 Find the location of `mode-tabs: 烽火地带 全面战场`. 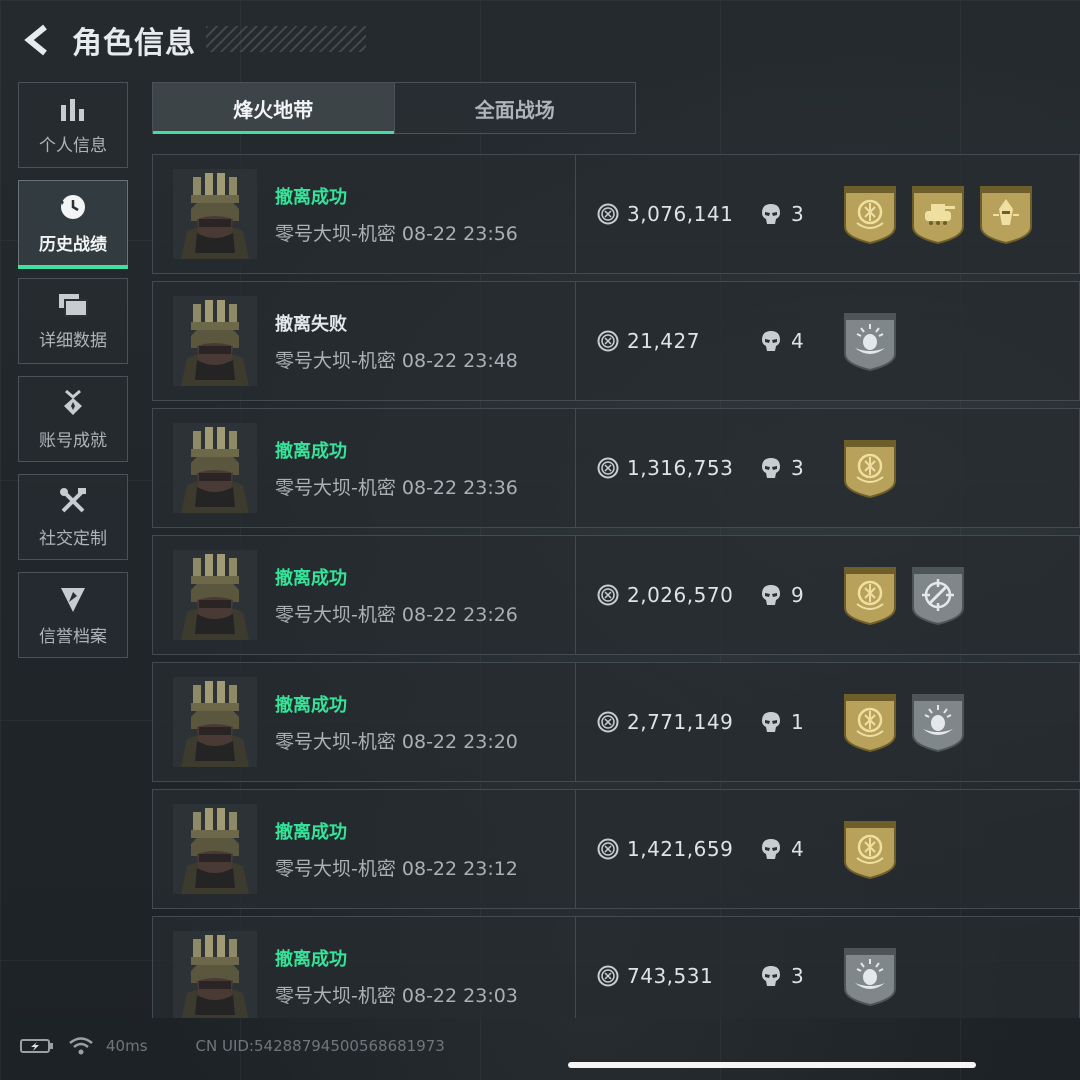

mode-tabs: 烽火地带 全面战场 is located at coordinates (394, 108).